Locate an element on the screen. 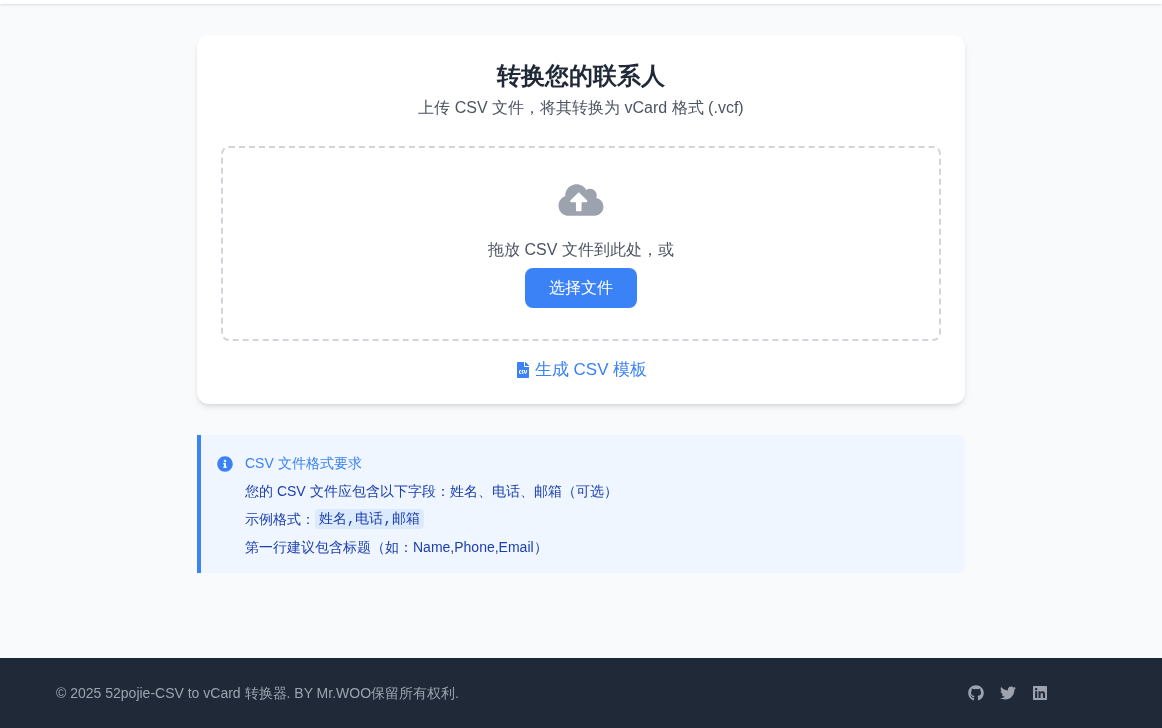 The height and width of the screenshot is (728, 1162). drop-prompt: 拖放 CSV 文件到此处，或 is located at coordinates (581, 250).